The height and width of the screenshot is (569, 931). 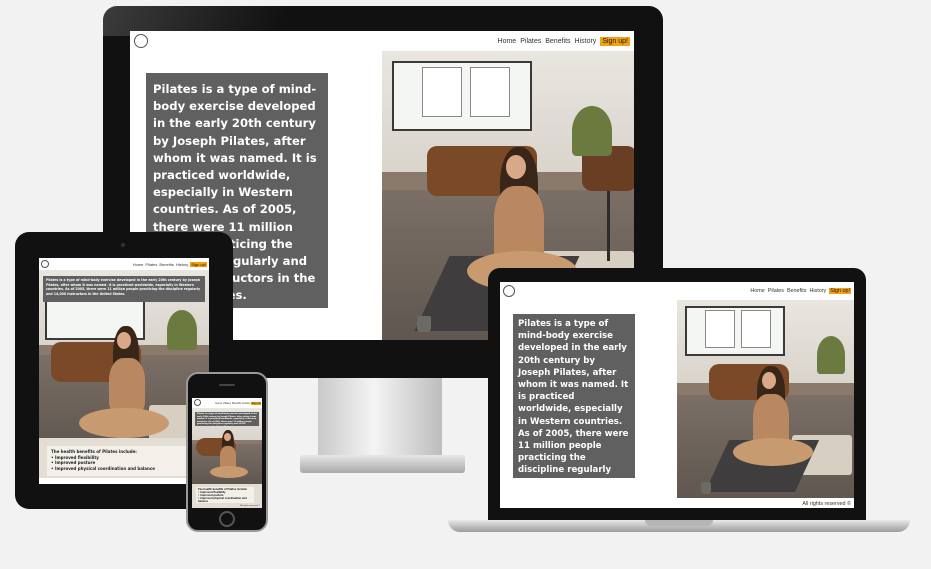 I want to click on intro-line: especially in Western, so click(x=223, y=192).